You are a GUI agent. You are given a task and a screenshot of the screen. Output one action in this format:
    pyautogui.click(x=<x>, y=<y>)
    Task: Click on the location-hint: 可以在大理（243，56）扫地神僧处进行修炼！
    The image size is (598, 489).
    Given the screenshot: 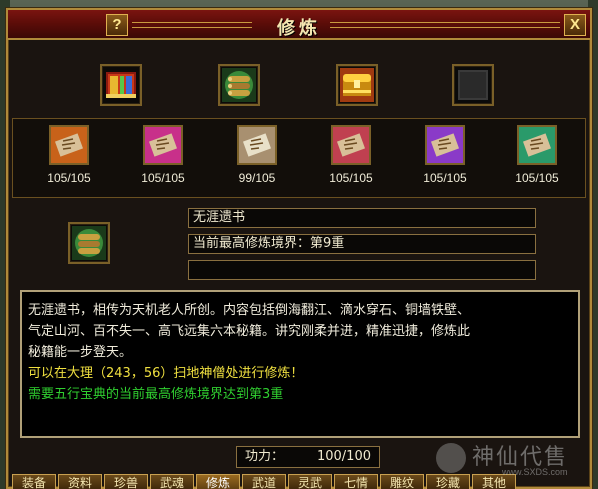 What is the action you would take?
    pyautogui.click(x=166, y=373)
    